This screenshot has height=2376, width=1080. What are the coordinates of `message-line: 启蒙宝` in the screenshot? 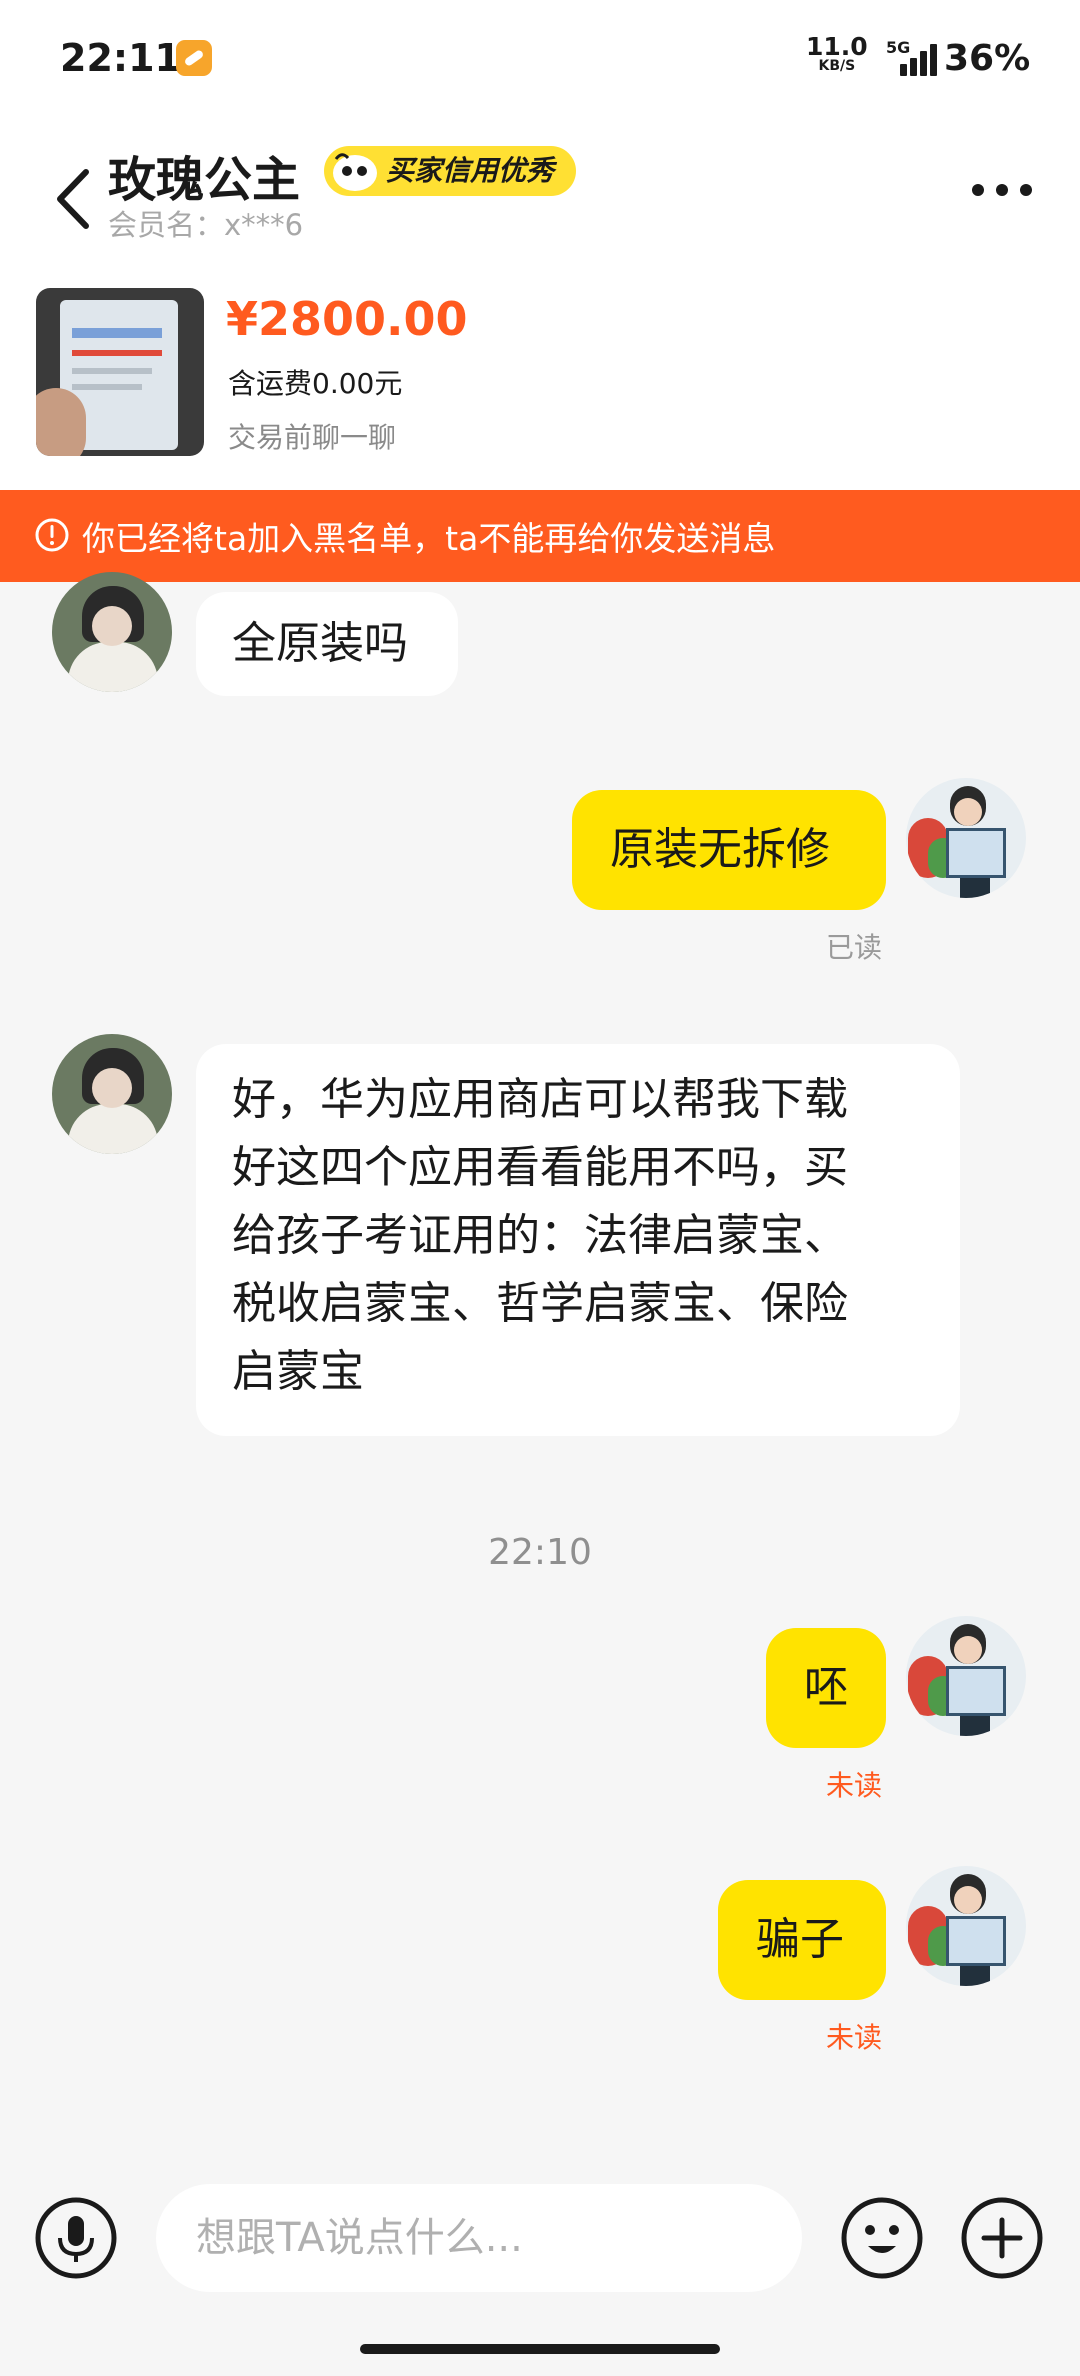 It's located at (298, 1371).